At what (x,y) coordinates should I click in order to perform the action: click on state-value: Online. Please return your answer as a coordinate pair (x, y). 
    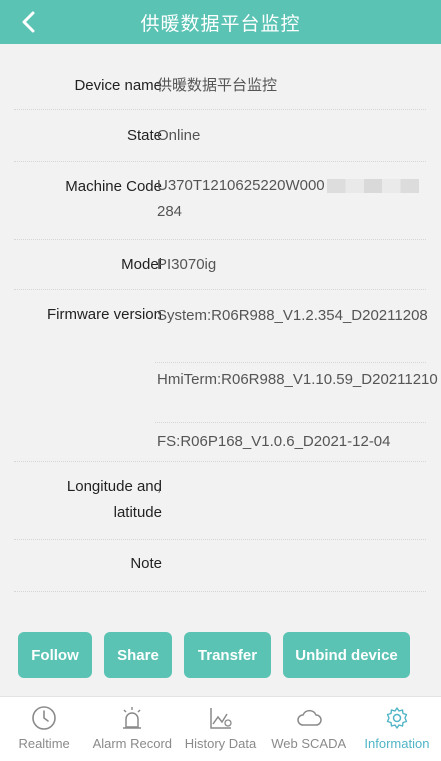
    Looking at the image, I should click on (179, 135).